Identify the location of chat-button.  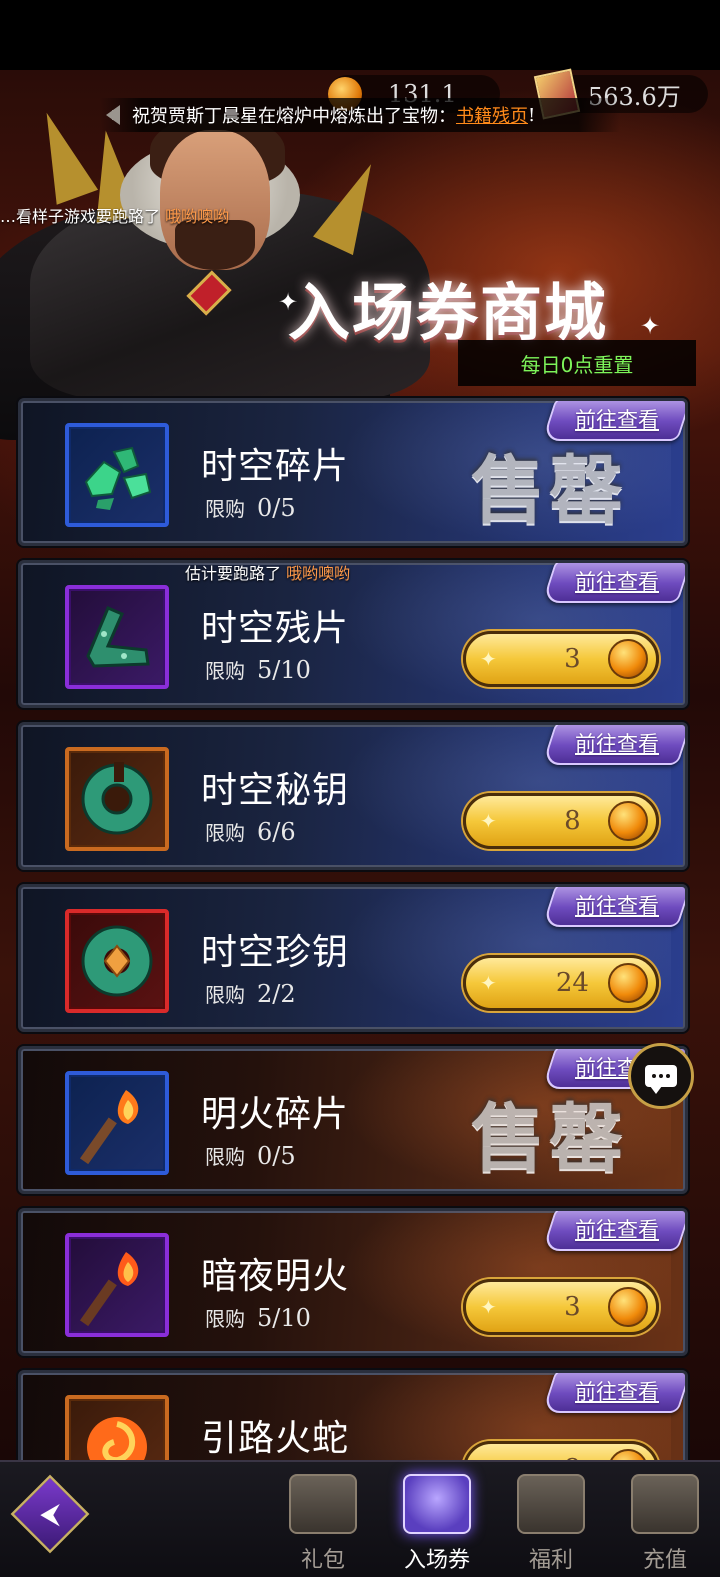
(661, 1076).